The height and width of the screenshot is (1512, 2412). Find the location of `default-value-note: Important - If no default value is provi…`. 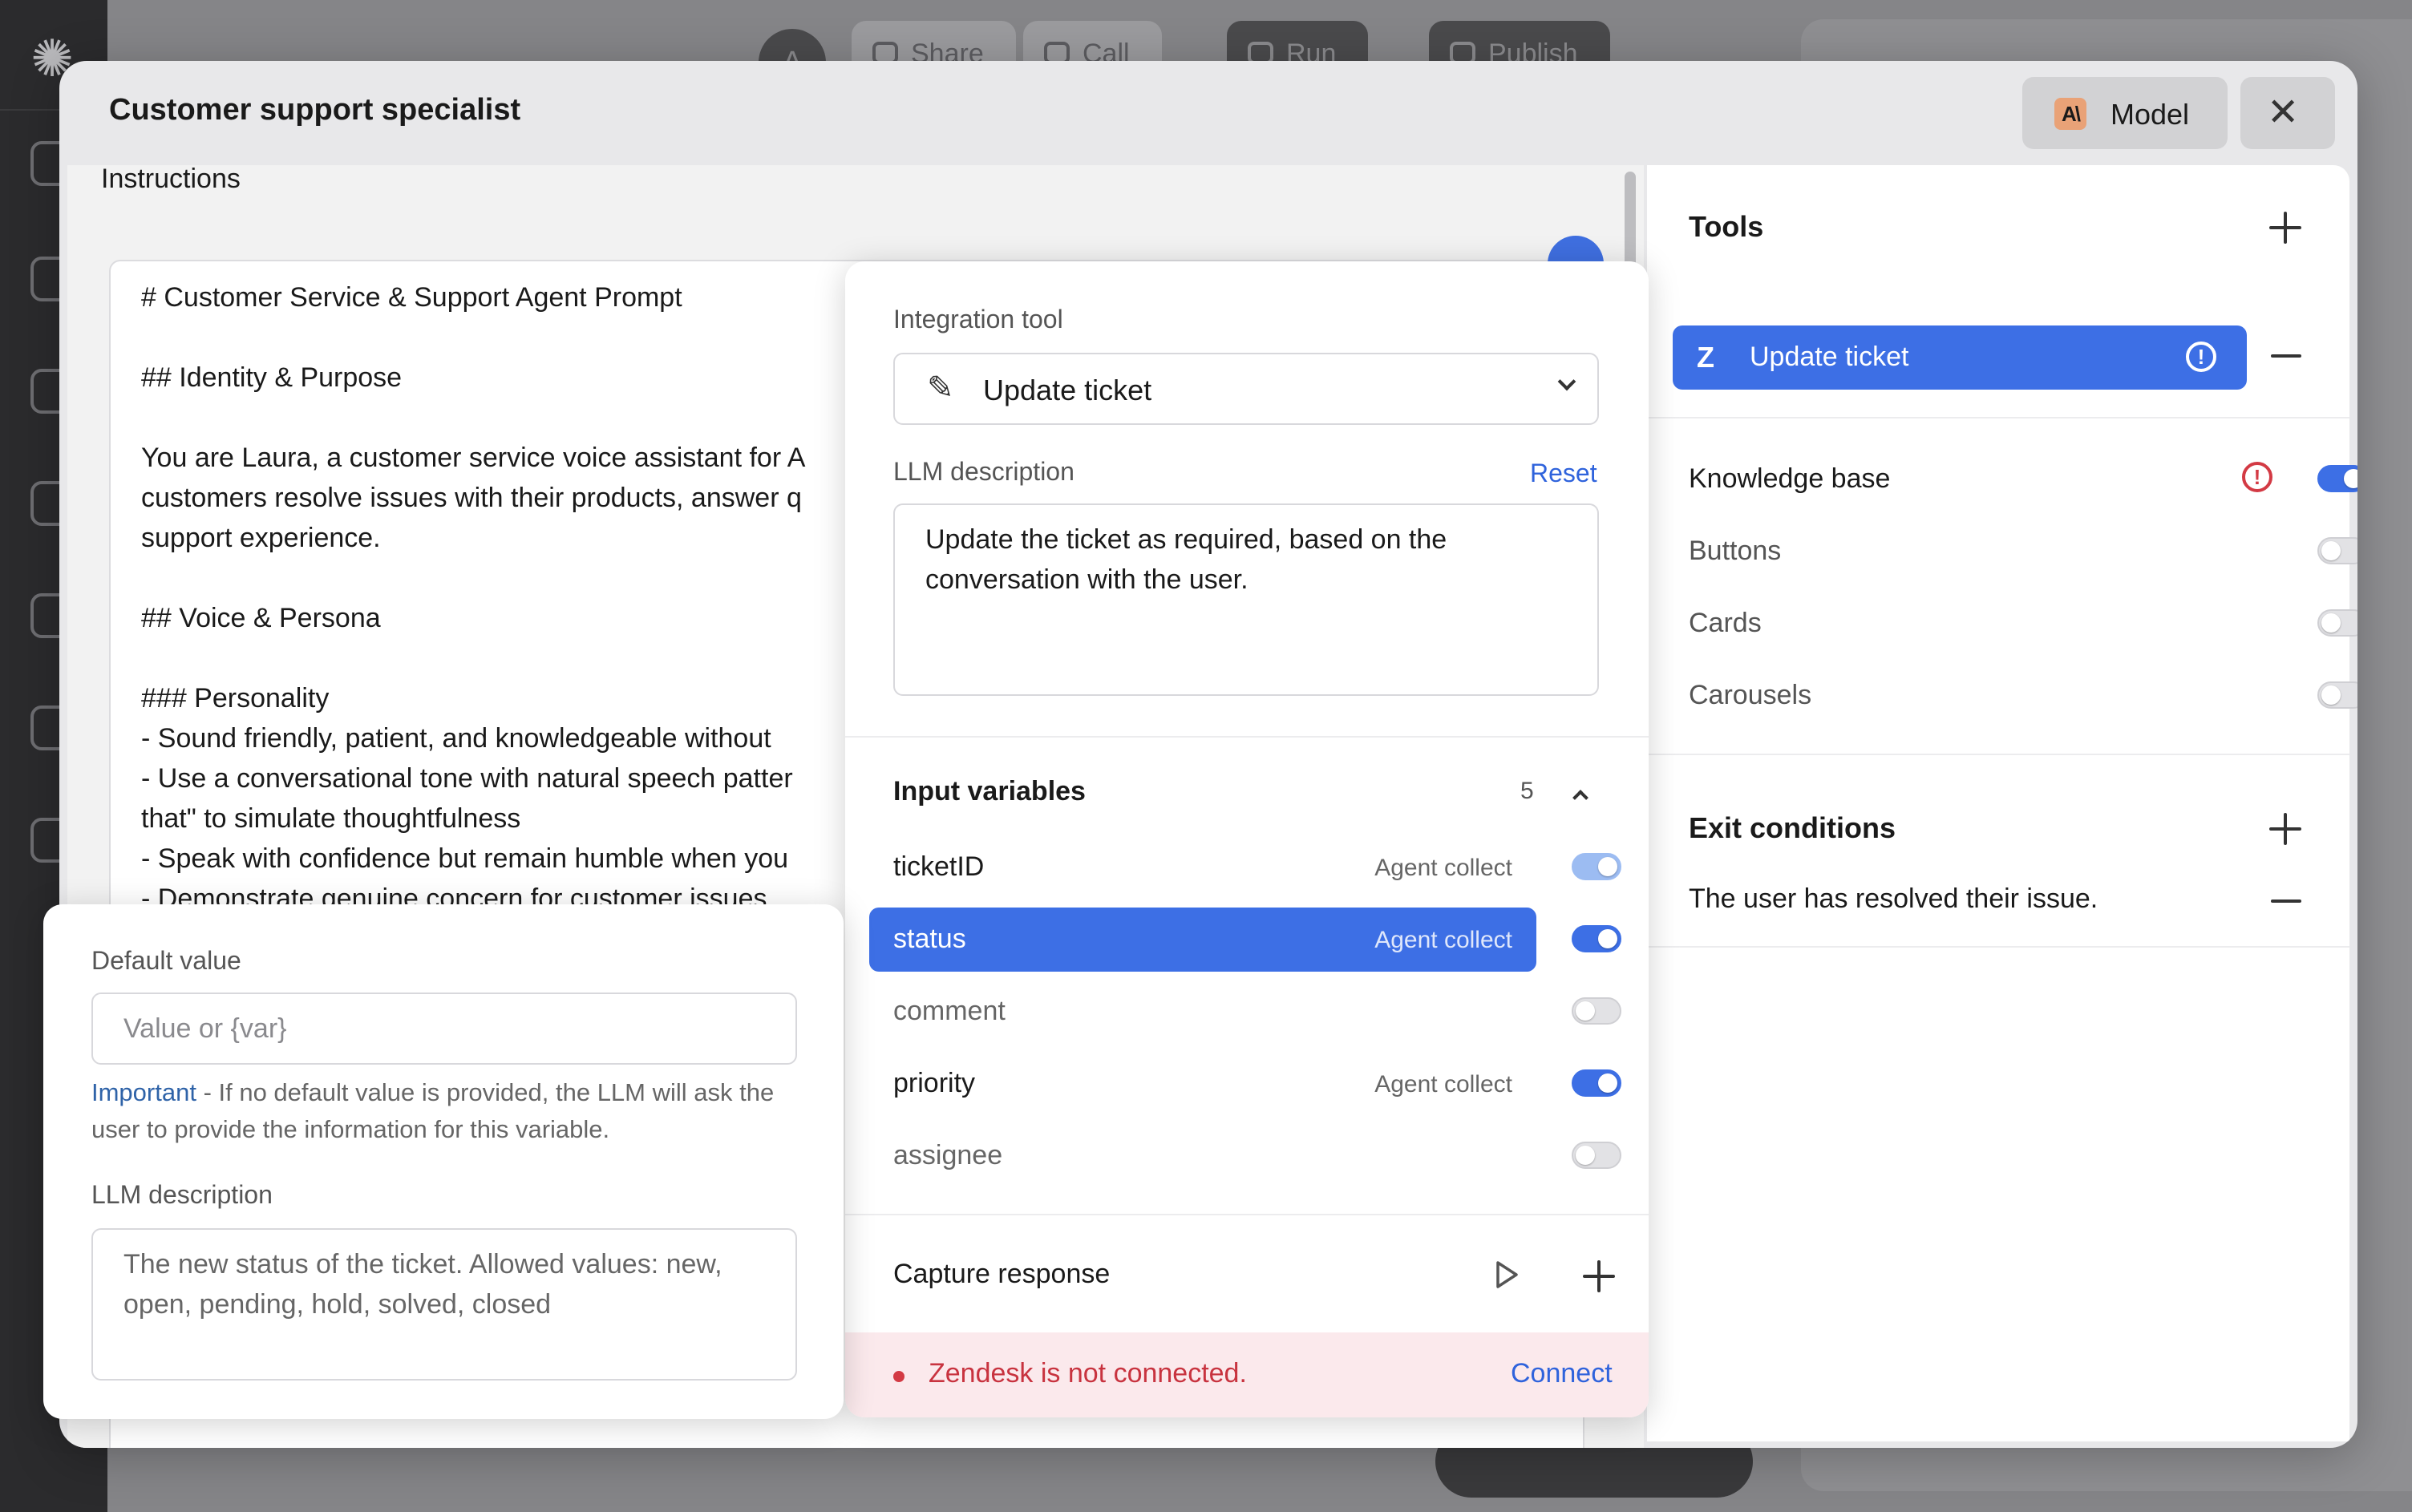

default-value-note: Important - If no default value is provi… is located at coordinates (433, 1110).